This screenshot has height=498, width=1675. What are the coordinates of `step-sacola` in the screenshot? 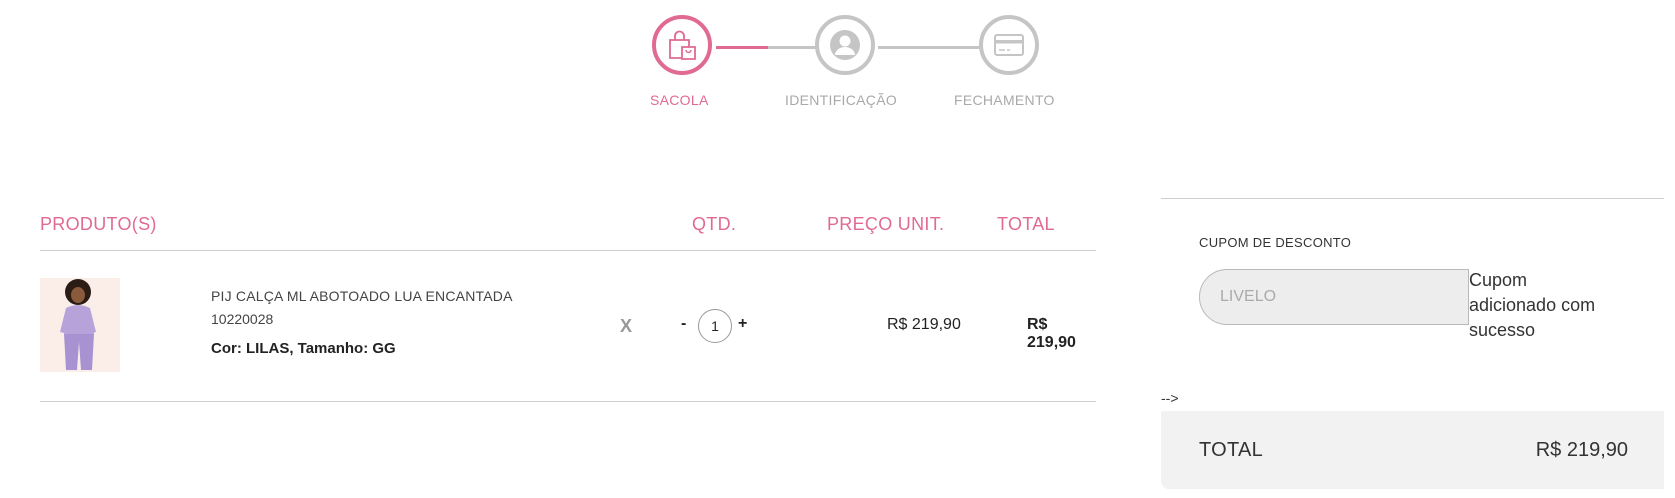 It's located at (682, 45).